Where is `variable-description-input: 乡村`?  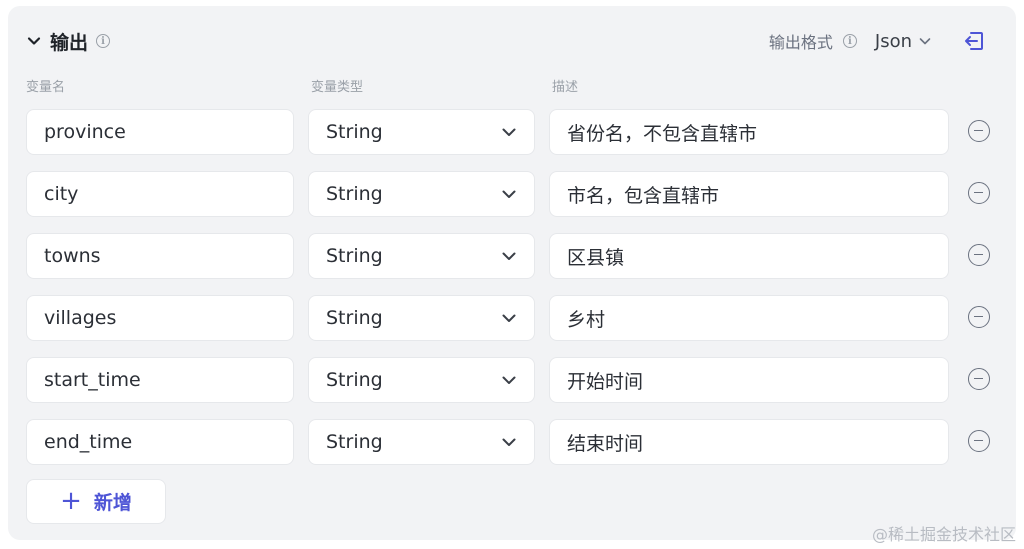 variable-description-input: 乡村 is located at coordinates (749, 318).